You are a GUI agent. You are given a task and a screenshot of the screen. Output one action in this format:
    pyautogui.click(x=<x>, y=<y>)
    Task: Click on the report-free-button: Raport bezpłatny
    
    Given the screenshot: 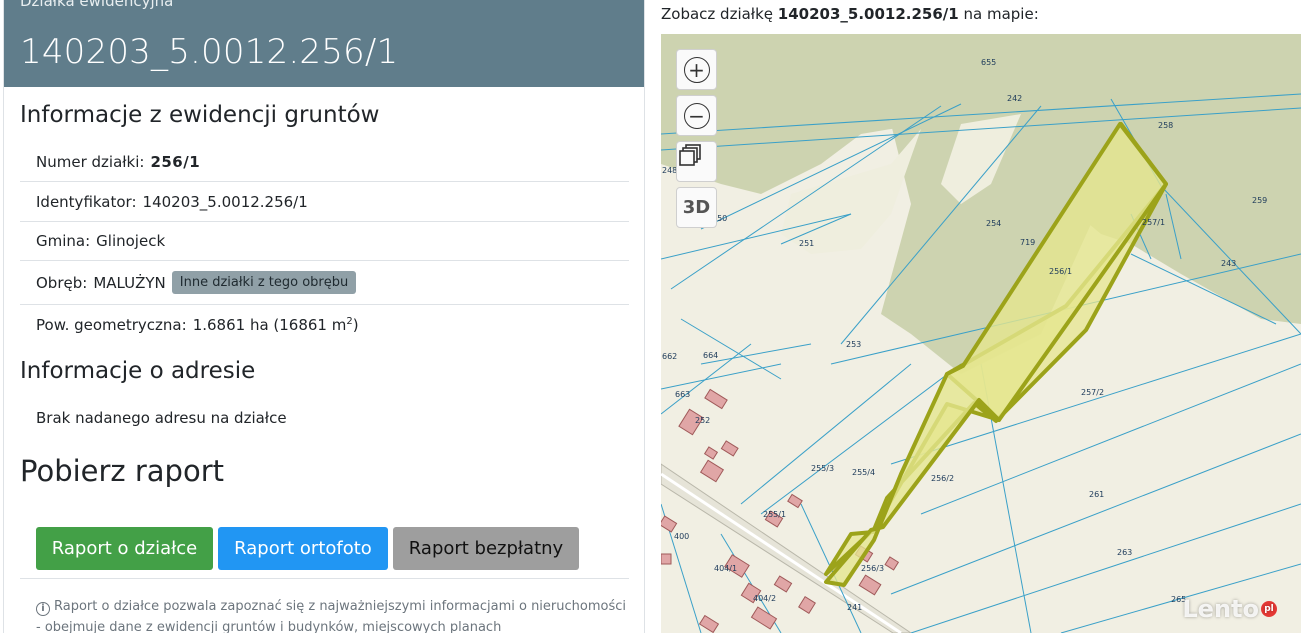 What is the action you would take?
    pyautogui.click(x=486, y=548)
    